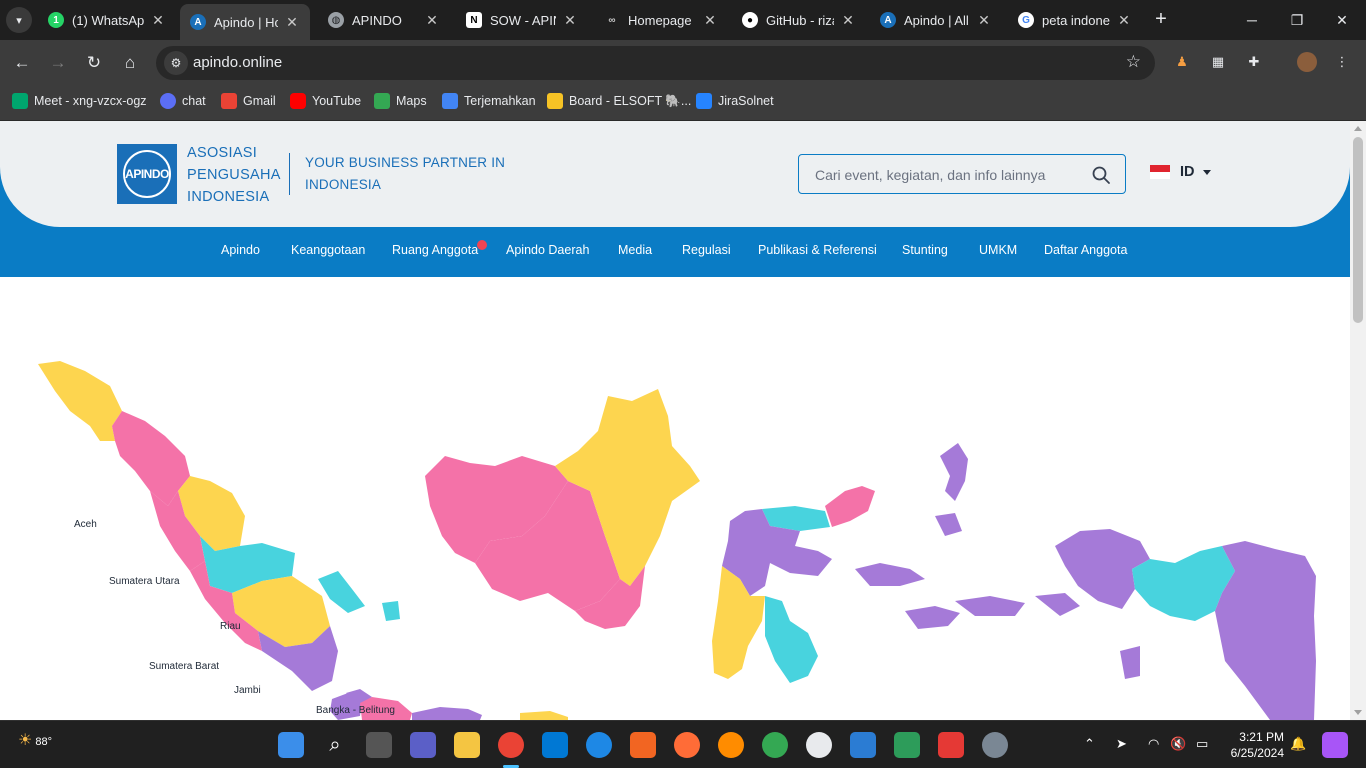 The image size is (1366, 768). I want to click on nav-apindo: Apindo, so click(240, 250).